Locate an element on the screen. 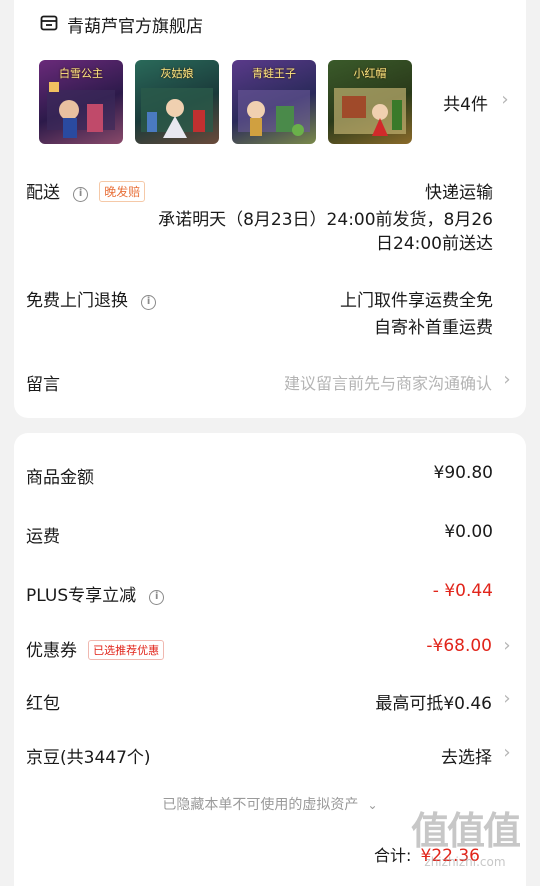  product-thumbnail: 灰姑娘 is located at coordinates (177, 102).